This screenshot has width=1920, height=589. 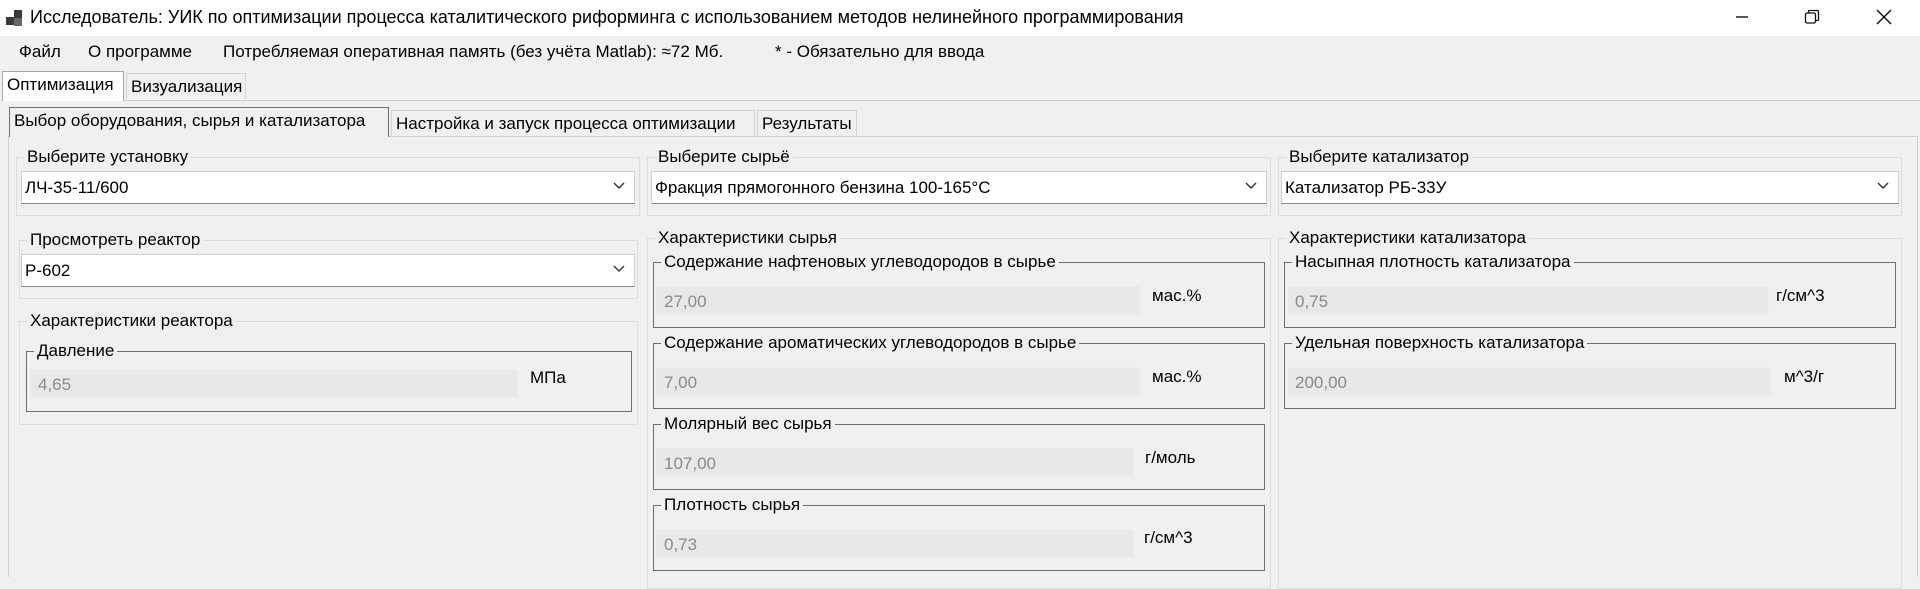 I want to click on reactor-view-legend: Просмотреть реактор, so click(x=115, y=239).